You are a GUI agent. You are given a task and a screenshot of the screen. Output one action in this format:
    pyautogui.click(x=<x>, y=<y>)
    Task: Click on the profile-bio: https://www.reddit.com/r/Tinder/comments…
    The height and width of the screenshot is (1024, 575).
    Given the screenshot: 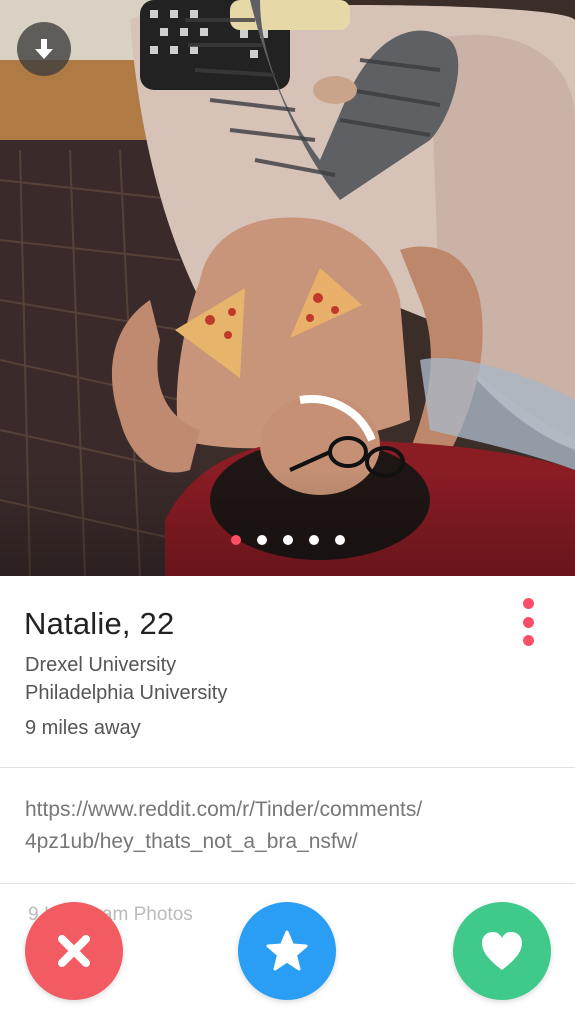 What is the action you would take?
    pyautogui.click(x=290, y=826)
    